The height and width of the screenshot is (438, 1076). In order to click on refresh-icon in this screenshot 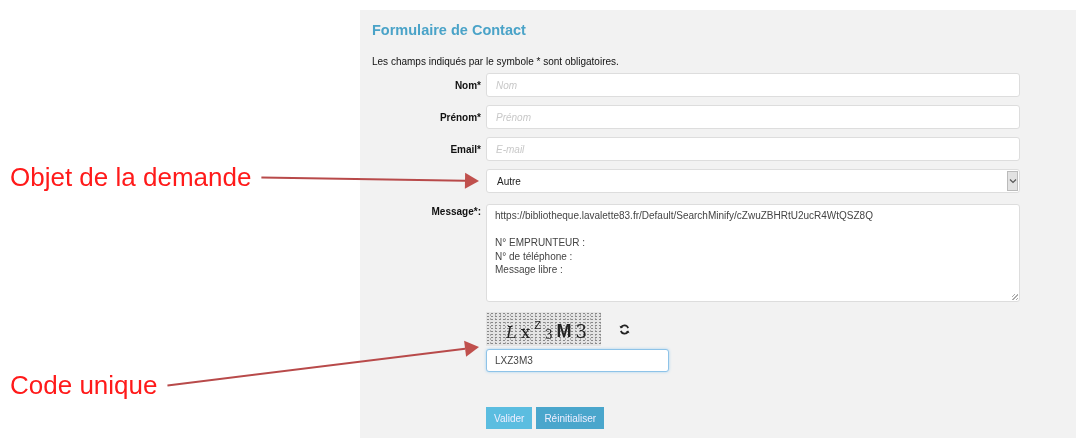, I will do `click(624, 329)`.